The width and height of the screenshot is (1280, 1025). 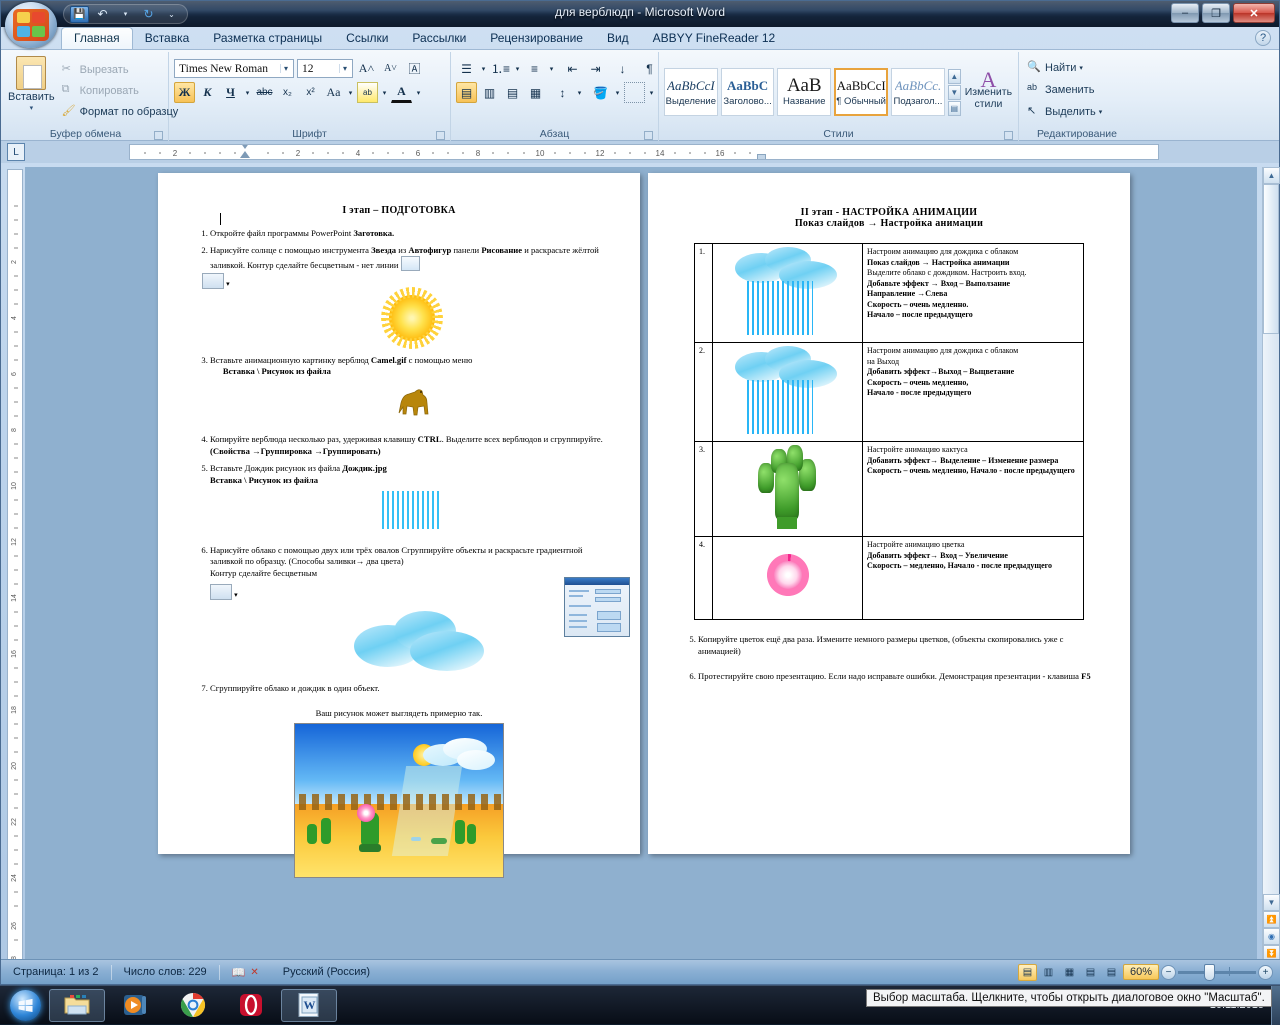 What do you see at coordinates (1055, 67) in the screenshot?
I see `find-button: 🔍 Найти ▾` at bounding box center [1055, 67].